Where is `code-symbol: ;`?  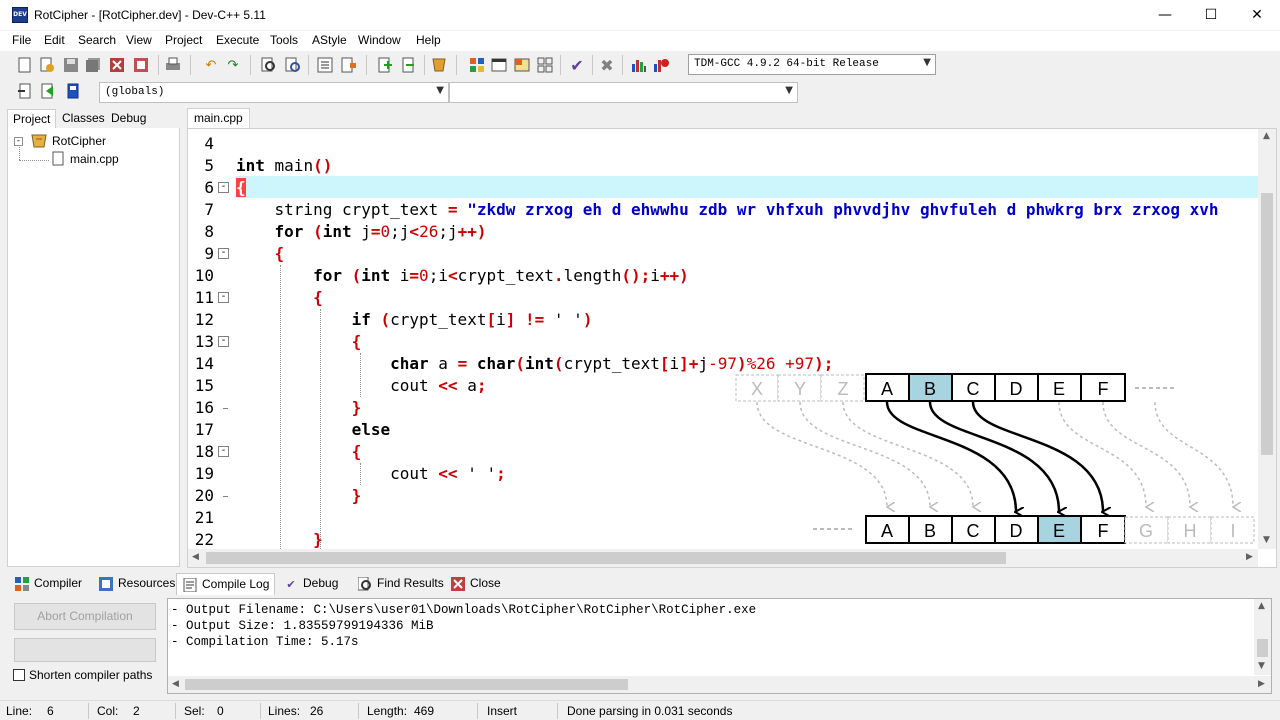 code-symbol: ; is located at coordinates (481, 385).